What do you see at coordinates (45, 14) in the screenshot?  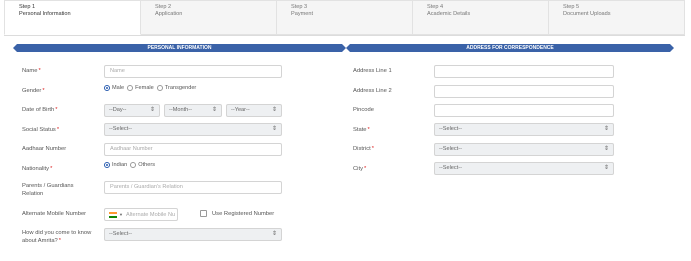 I see `step-title: Personal Information` at bounding box center [45, 14].